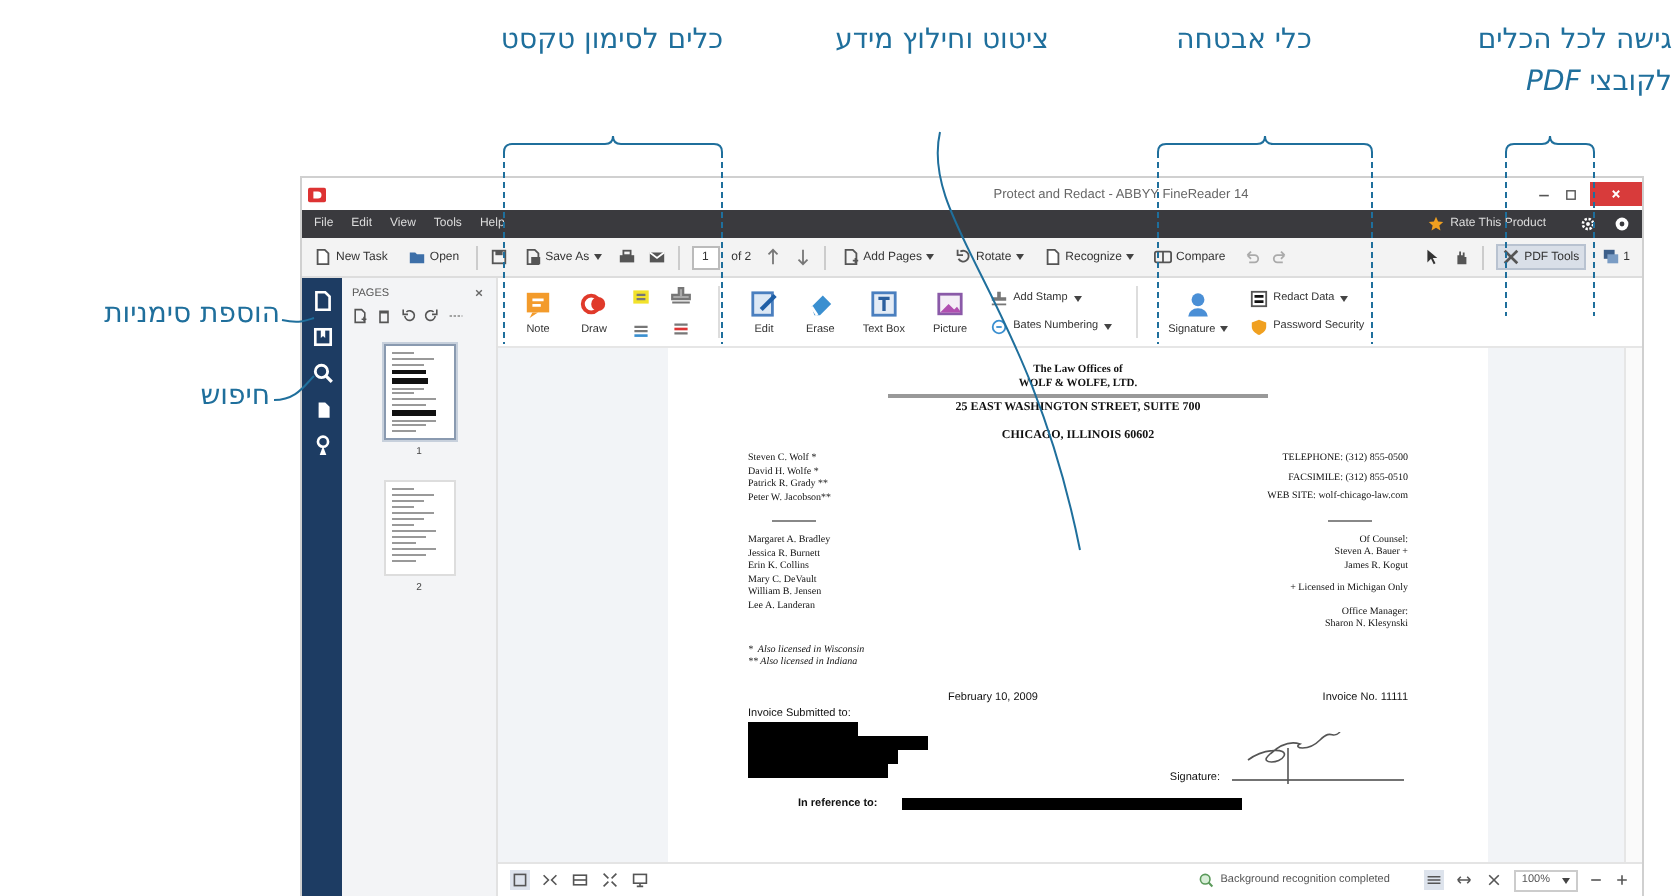  Describe the element at coordinates (656, 257) in the screenshot. I see `mail-icon` at that location.